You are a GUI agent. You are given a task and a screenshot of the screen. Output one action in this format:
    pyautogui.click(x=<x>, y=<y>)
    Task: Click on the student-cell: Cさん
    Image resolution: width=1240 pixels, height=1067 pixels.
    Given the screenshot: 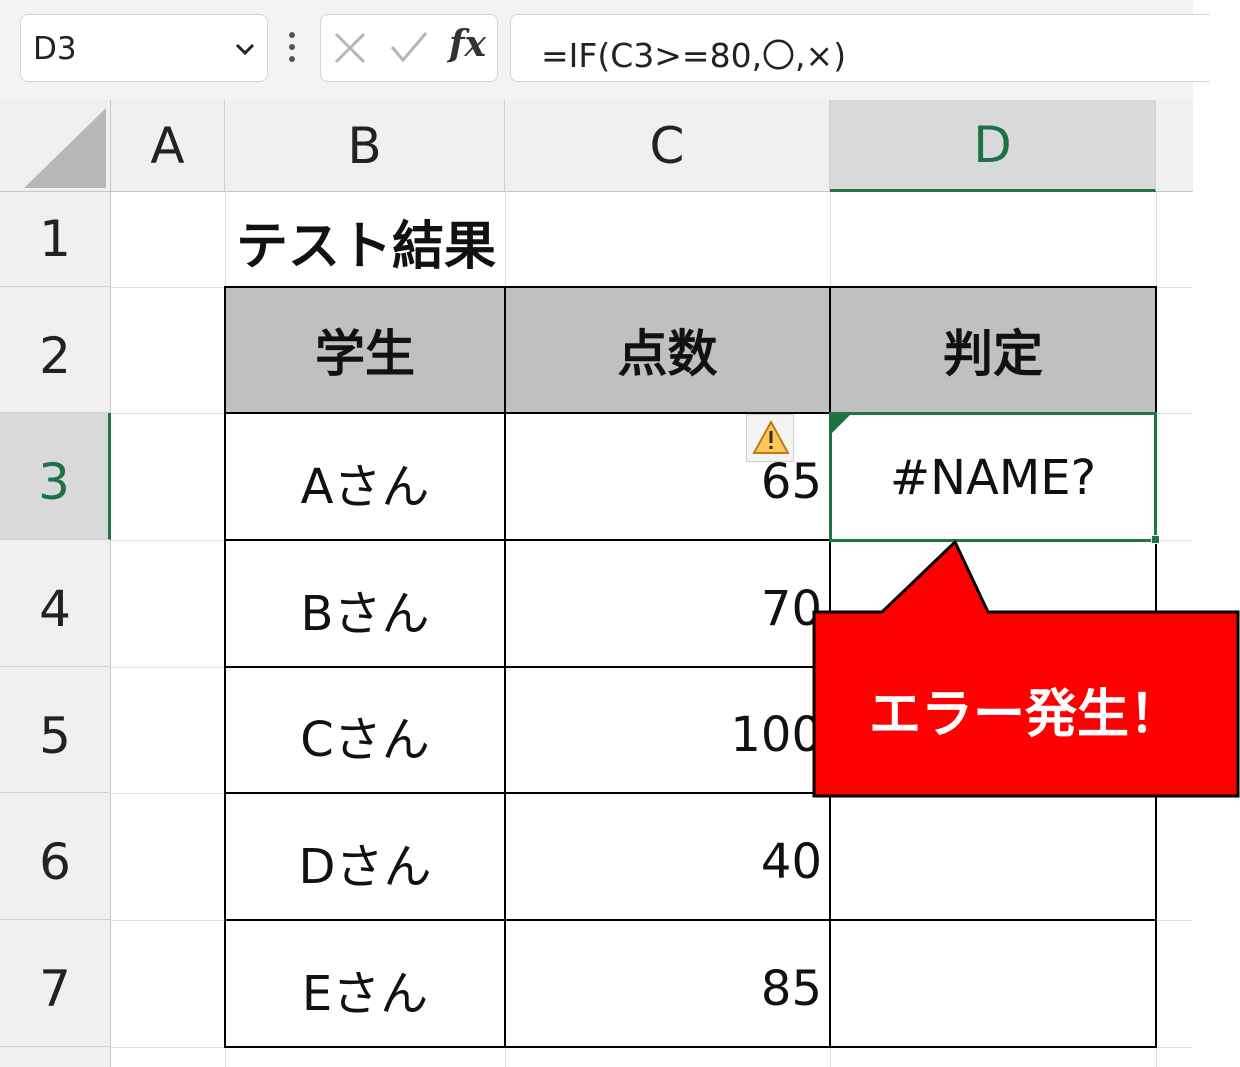 What is the action you would take?
    pyautogui.click(x=365, y=730)
    